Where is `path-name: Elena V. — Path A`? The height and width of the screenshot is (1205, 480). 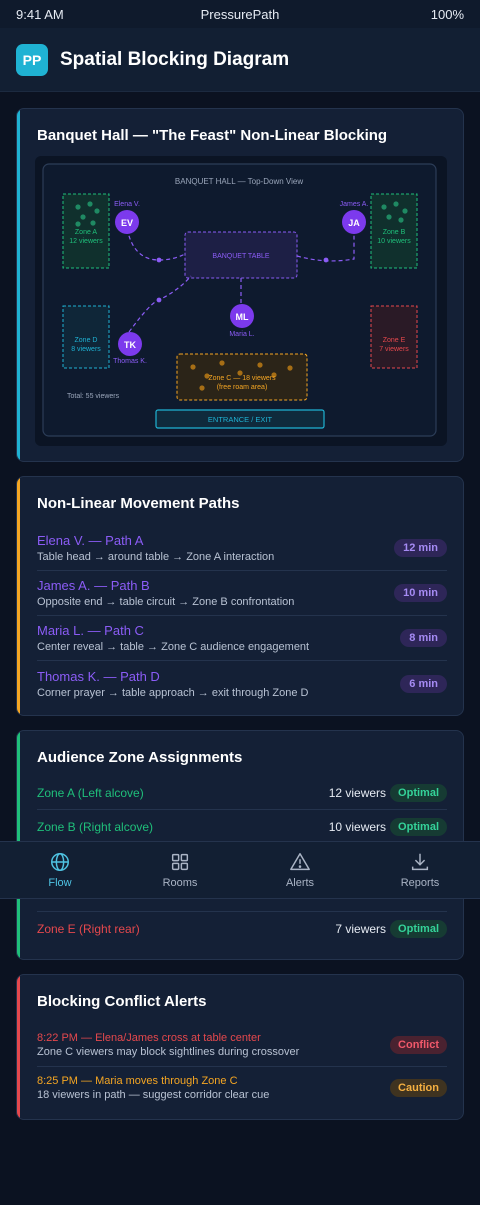
path-name: Elena V. — Path A is located at coordinates (90, 540).